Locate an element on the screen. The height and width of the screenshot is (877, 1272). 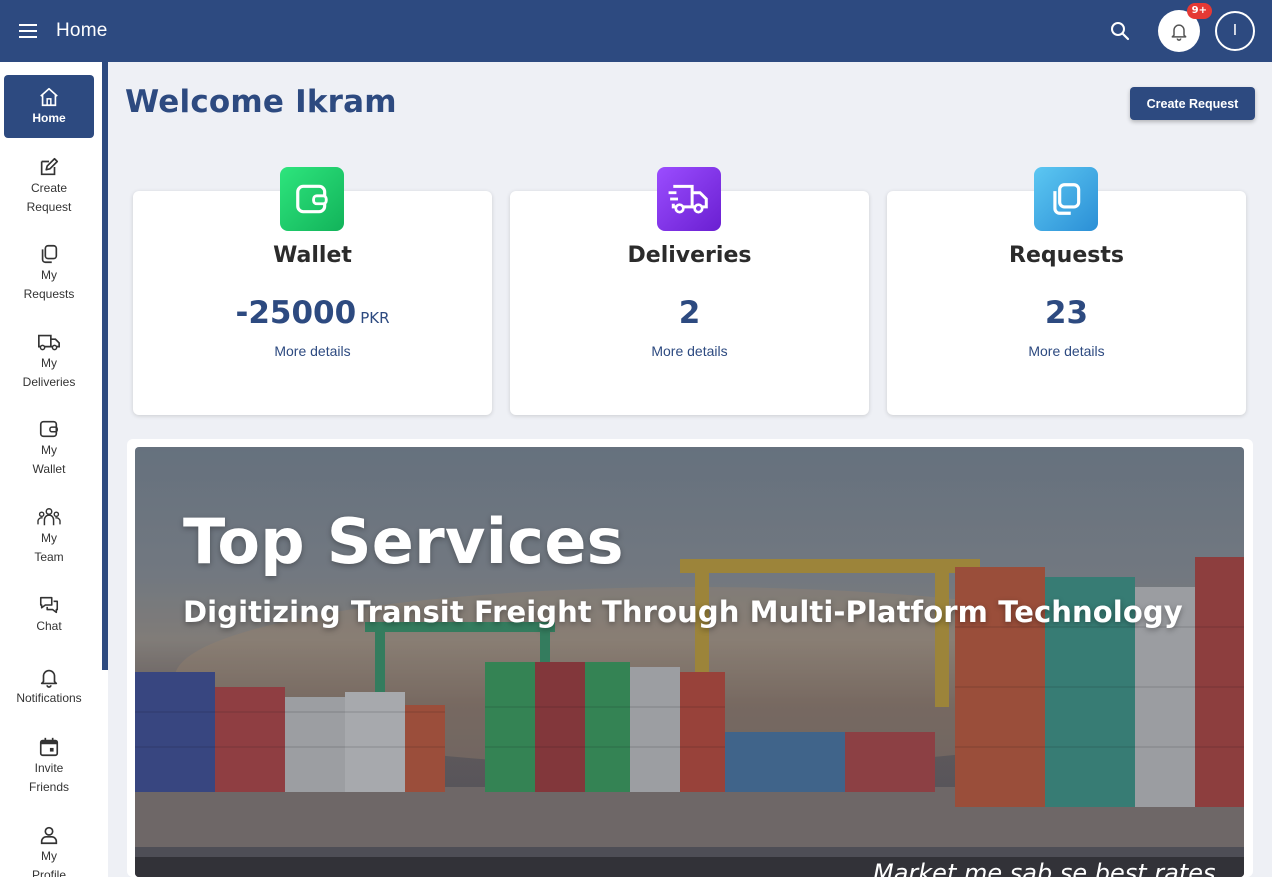
banner-footer-text: Market me sab se best rates is located at coordinates (1044, 868).